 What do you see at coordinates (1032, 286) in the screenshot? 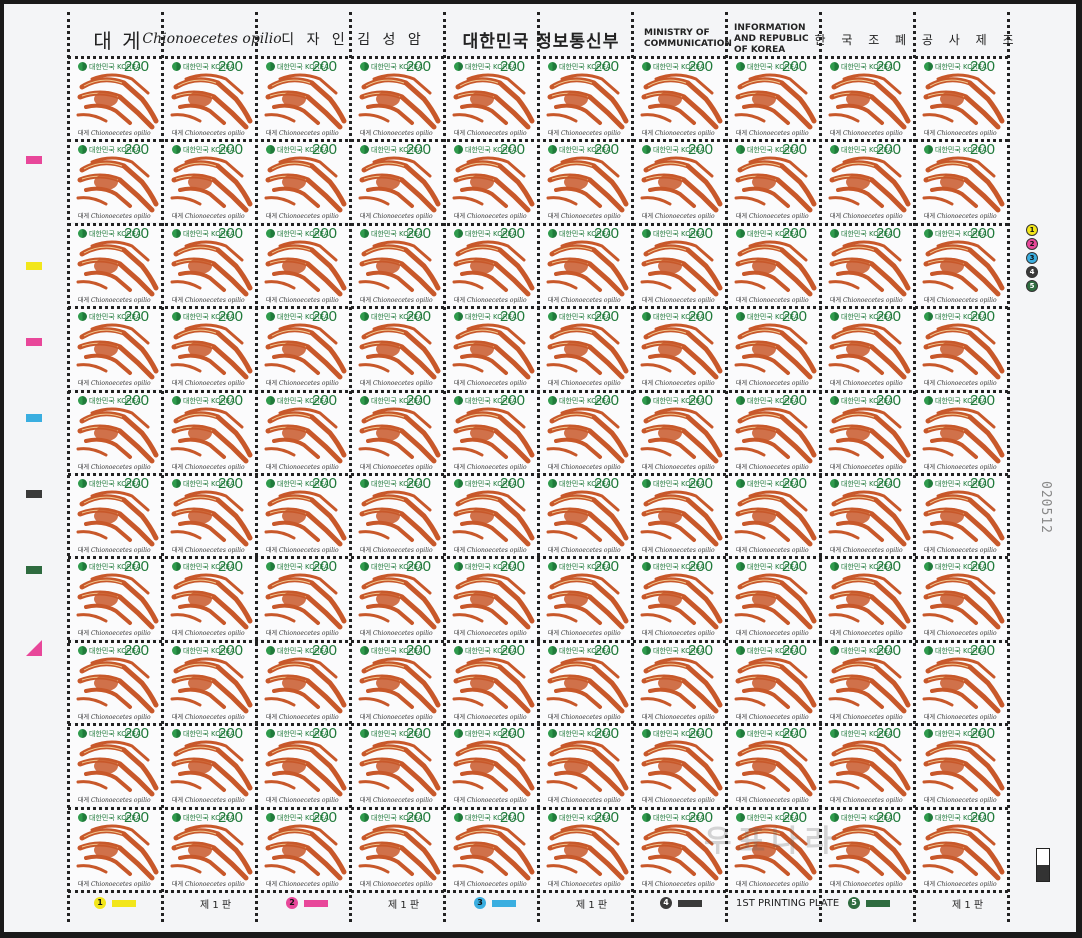
I see `color-dot-5: 5` at bounding box center [1032, 286].